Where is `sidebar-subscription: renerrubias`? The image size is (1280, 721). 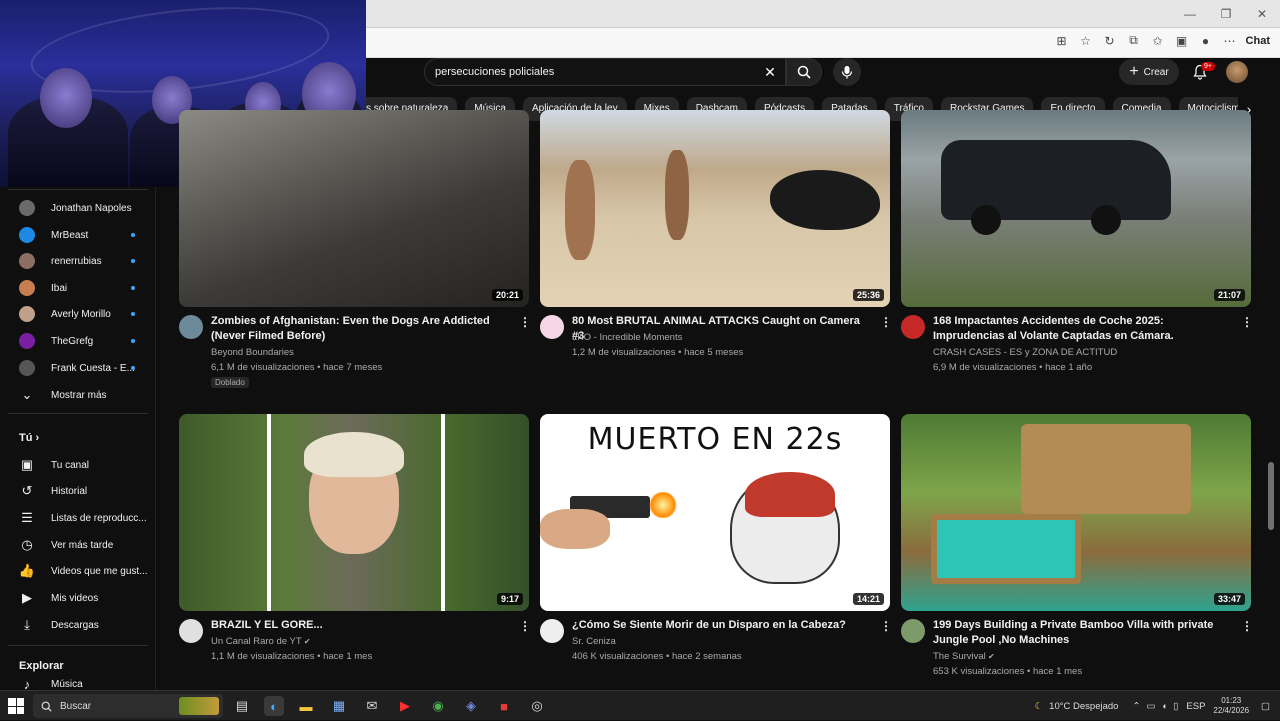 sidebar-subscription: renerrubias is located at coordinates (78, 261).